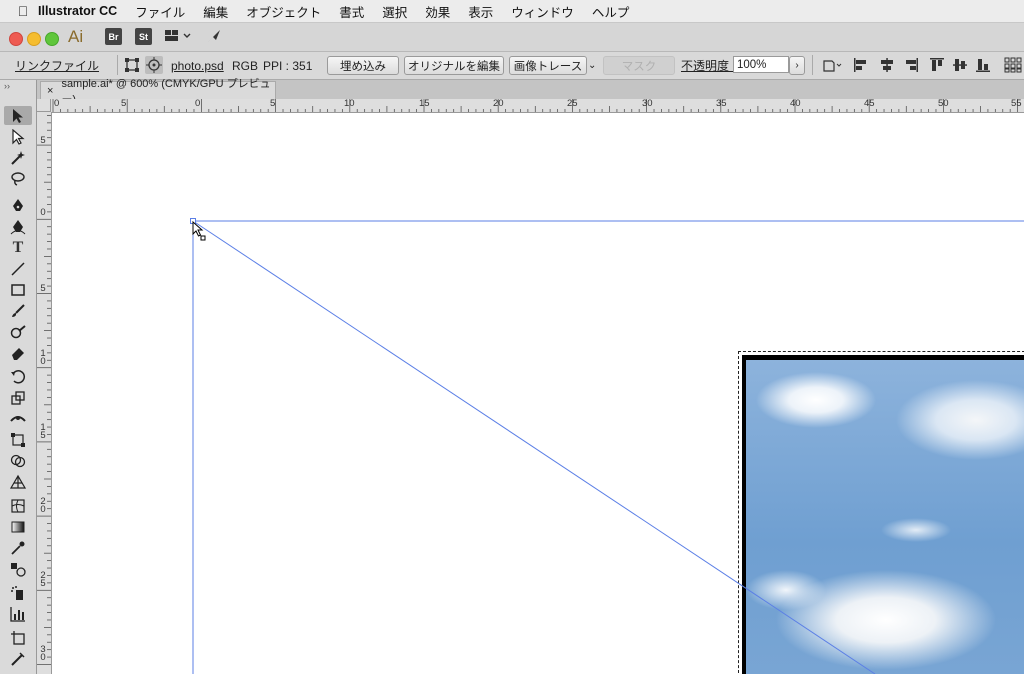  Describe the element at coordinates (283, 11) in the screenshot. I see `menu-object: オブジェクト` at that location.